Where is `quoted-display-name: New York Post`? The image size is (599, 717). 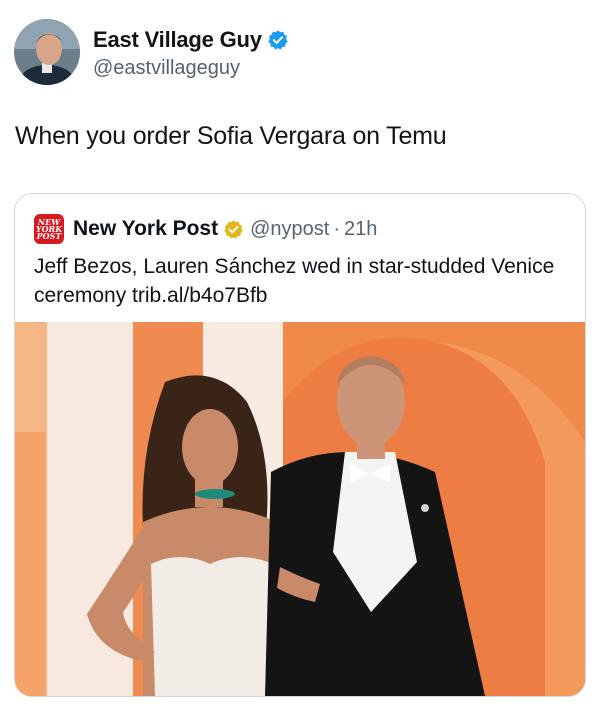
quoted-display-name: New York Post is located at coordinates (145, 229).